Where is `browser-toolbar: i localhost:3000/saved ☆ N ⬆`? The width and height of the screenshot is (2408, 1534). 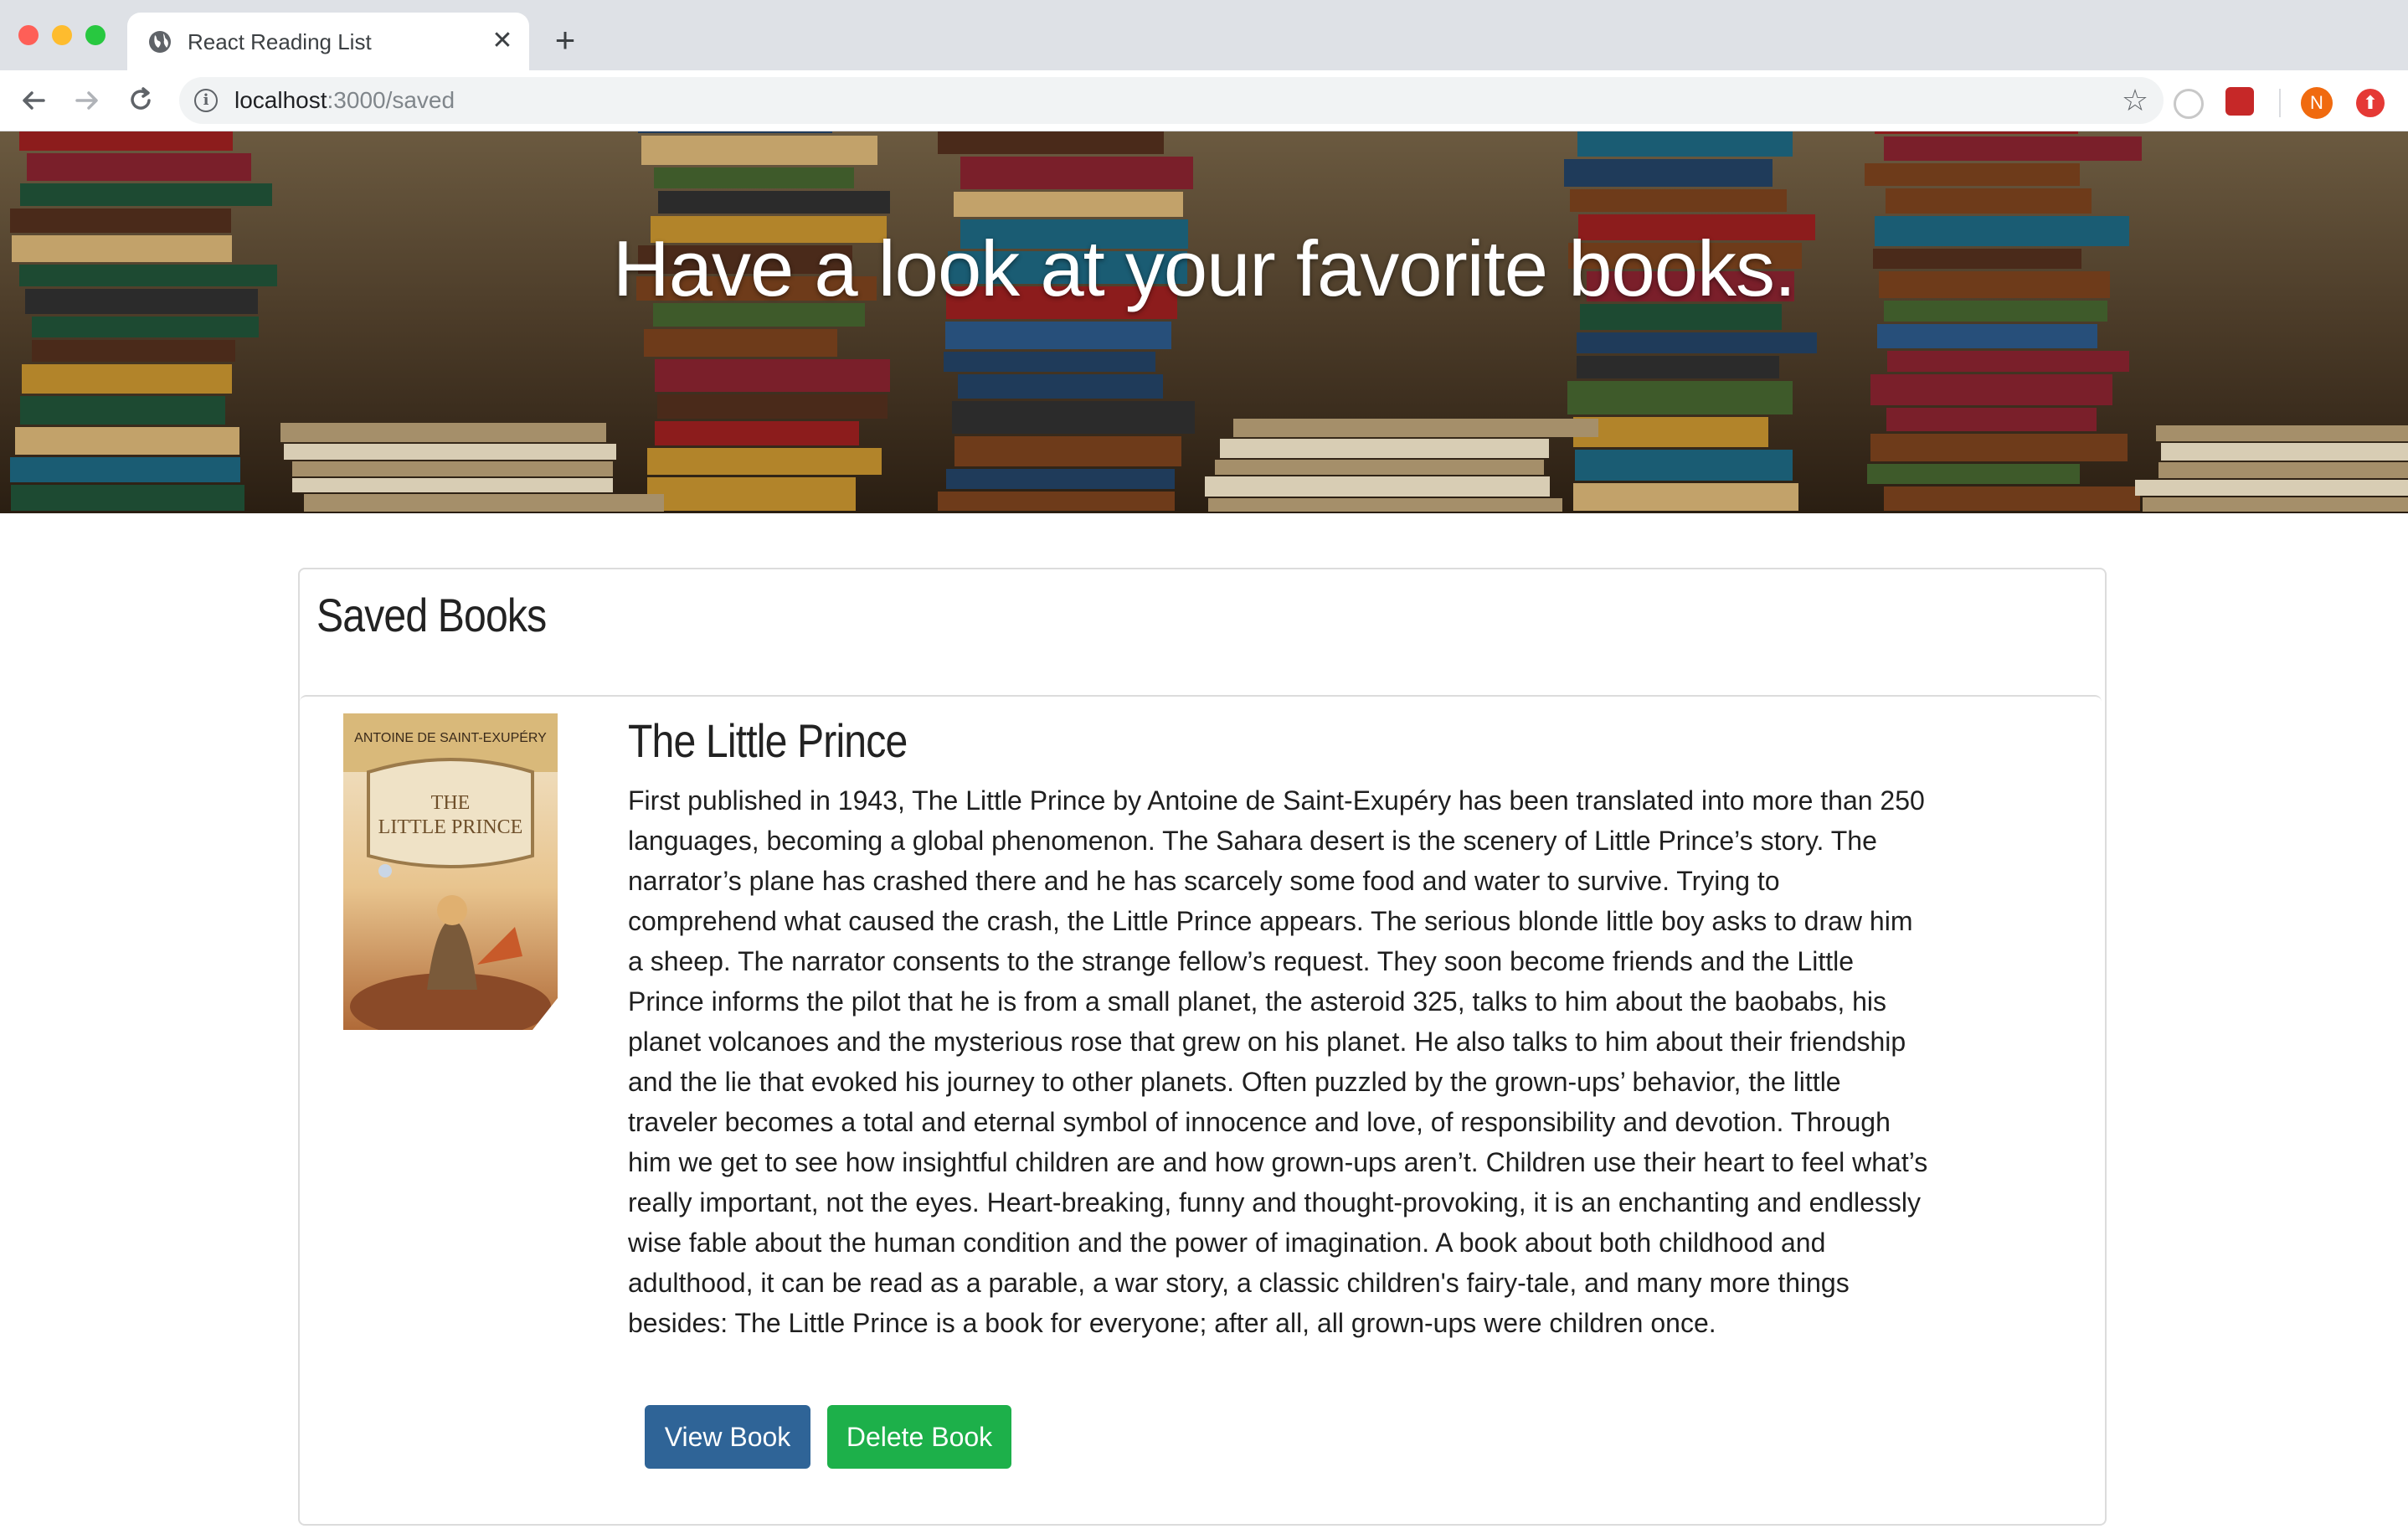
browser-toolbar: i localhost:3000/saved ☆ N ⬆ is located at coordinates (1204, 100).